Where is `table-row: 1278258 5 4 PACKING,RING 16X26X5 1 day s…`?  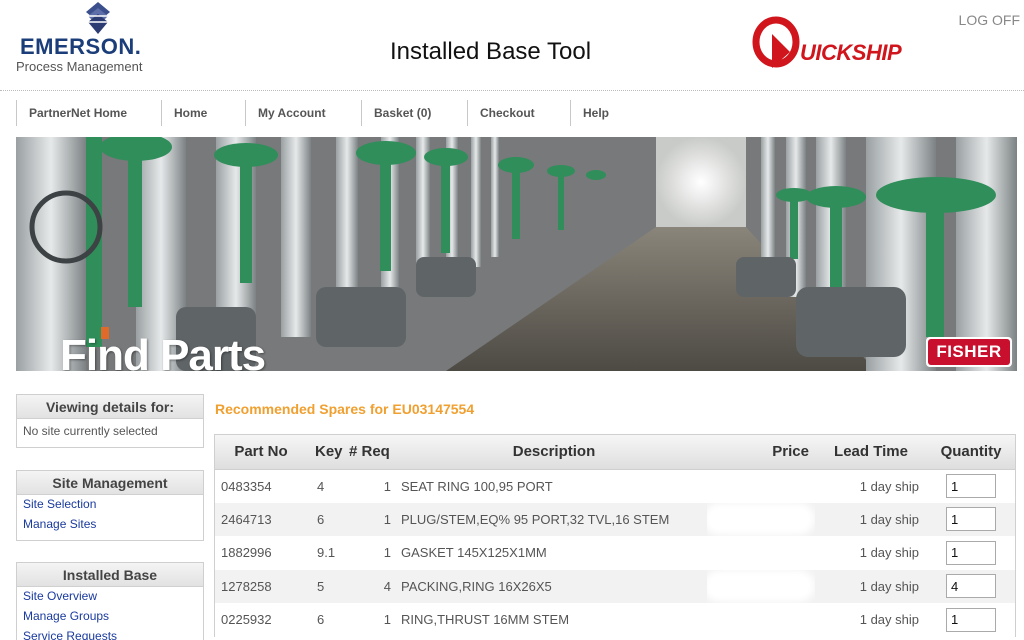
table-row: 1278258 5 4 PACKING,RING 16X26X5 1 day s… is located at coordinates (615, 586).